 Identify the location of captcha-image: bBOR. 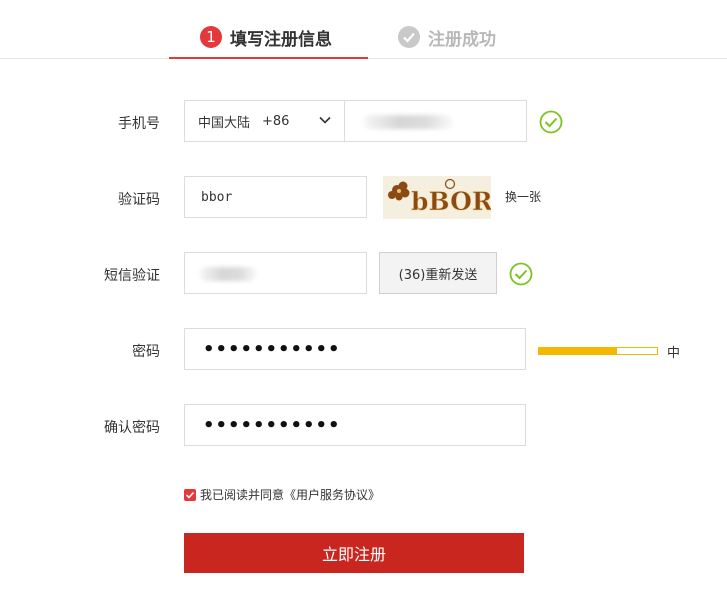
(437, 197).